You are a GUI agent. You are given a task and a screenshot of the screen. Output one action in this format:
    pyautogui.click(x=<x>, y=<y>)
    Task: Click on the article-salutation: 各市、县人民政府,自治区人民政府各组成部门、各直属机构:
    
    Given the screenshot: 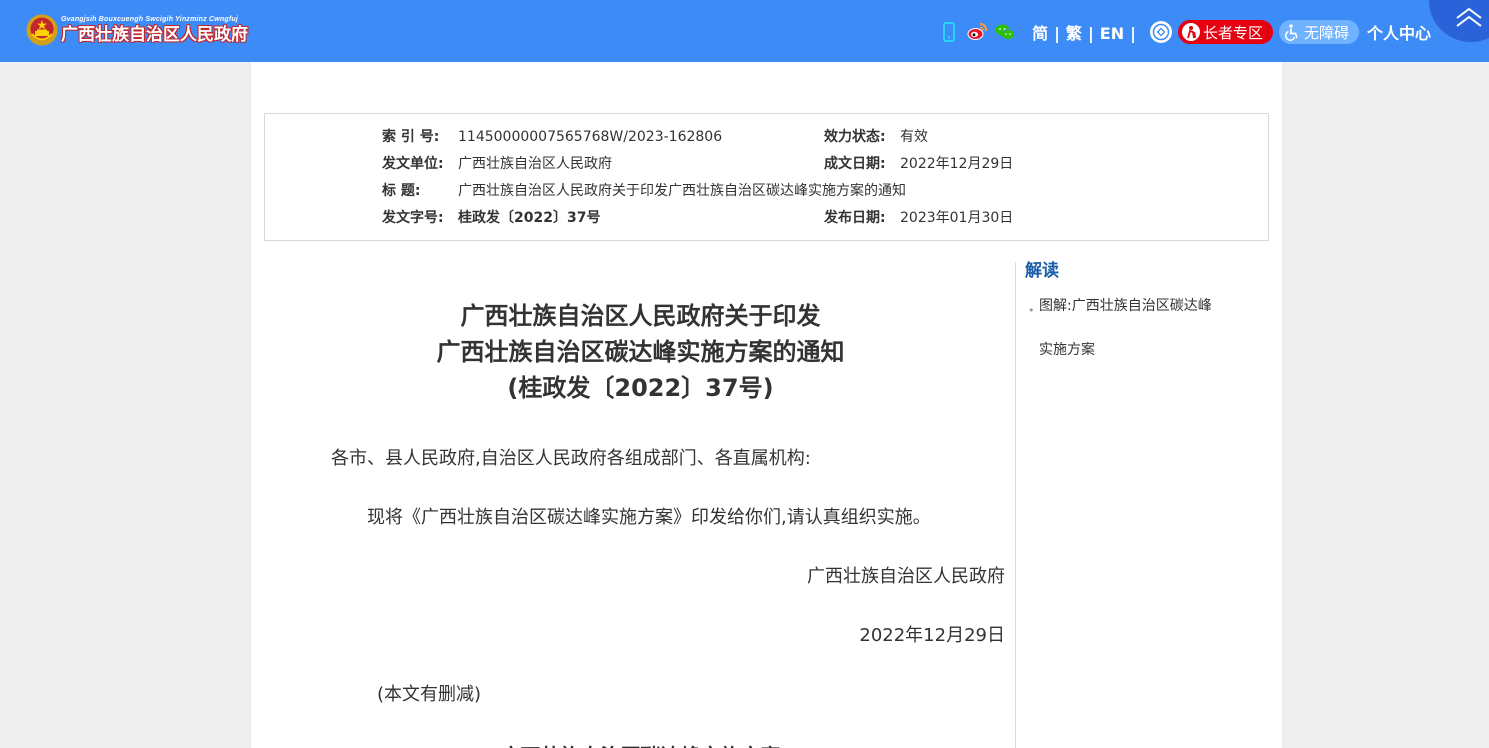 What is the action you would take?
    pyautogui.click(x=571, y=458)
    